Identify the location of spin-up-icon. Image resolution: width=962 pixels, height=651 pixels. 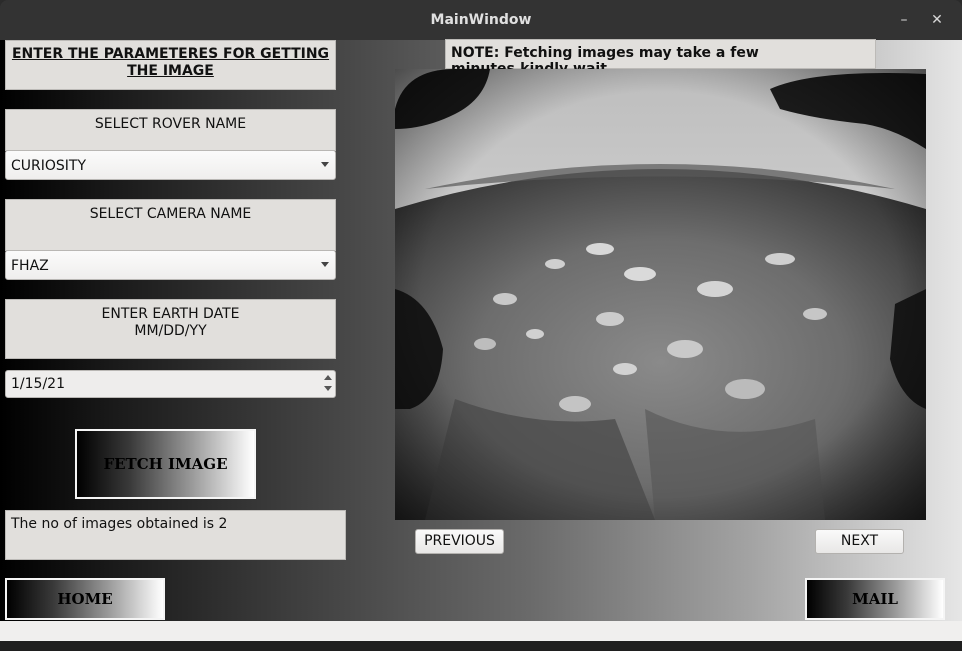
(328, 378).